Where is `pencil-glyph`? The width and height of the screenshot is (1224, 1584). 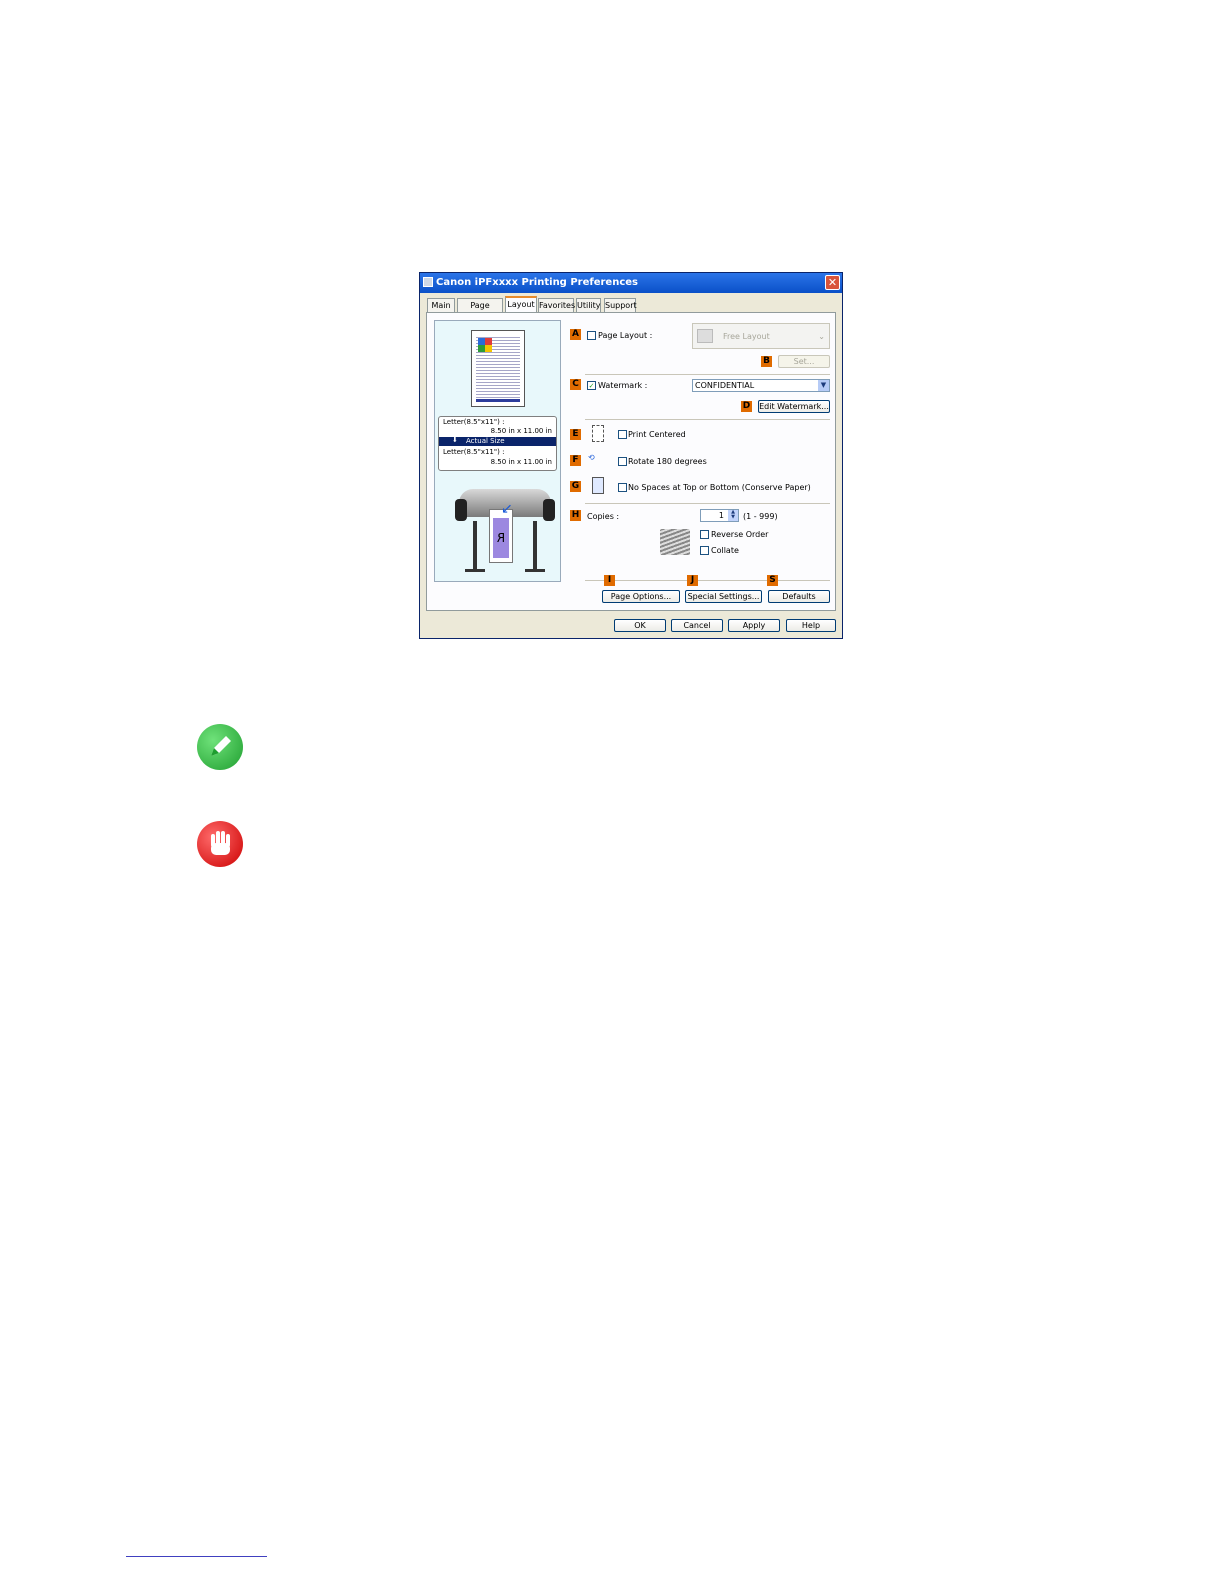 pencil-glyph is located at coordinates (221, 746).